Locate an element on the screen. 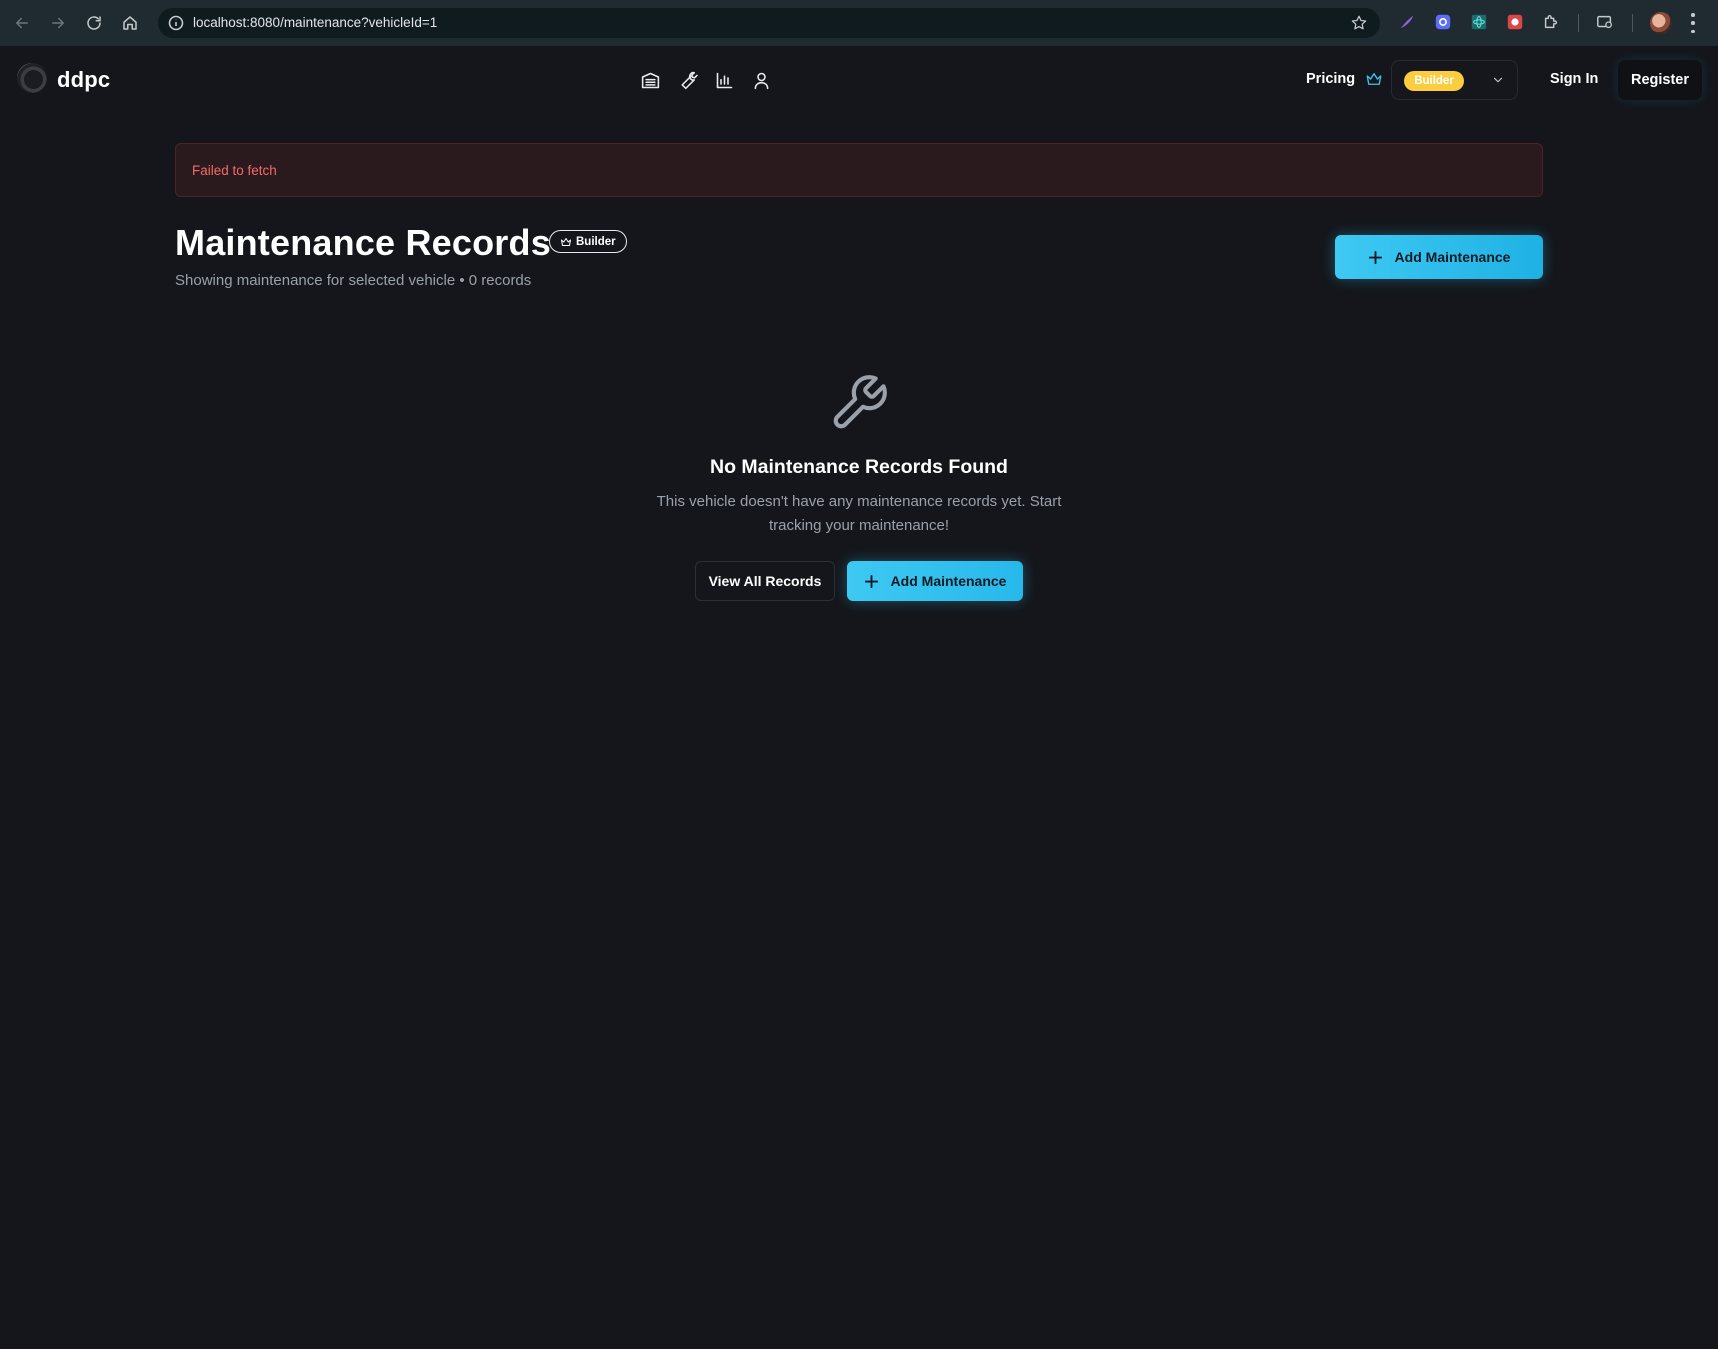  browser-toolbar: localhost:8080/maintenance?vehicleId=1 is located at coordinates (859, 23).